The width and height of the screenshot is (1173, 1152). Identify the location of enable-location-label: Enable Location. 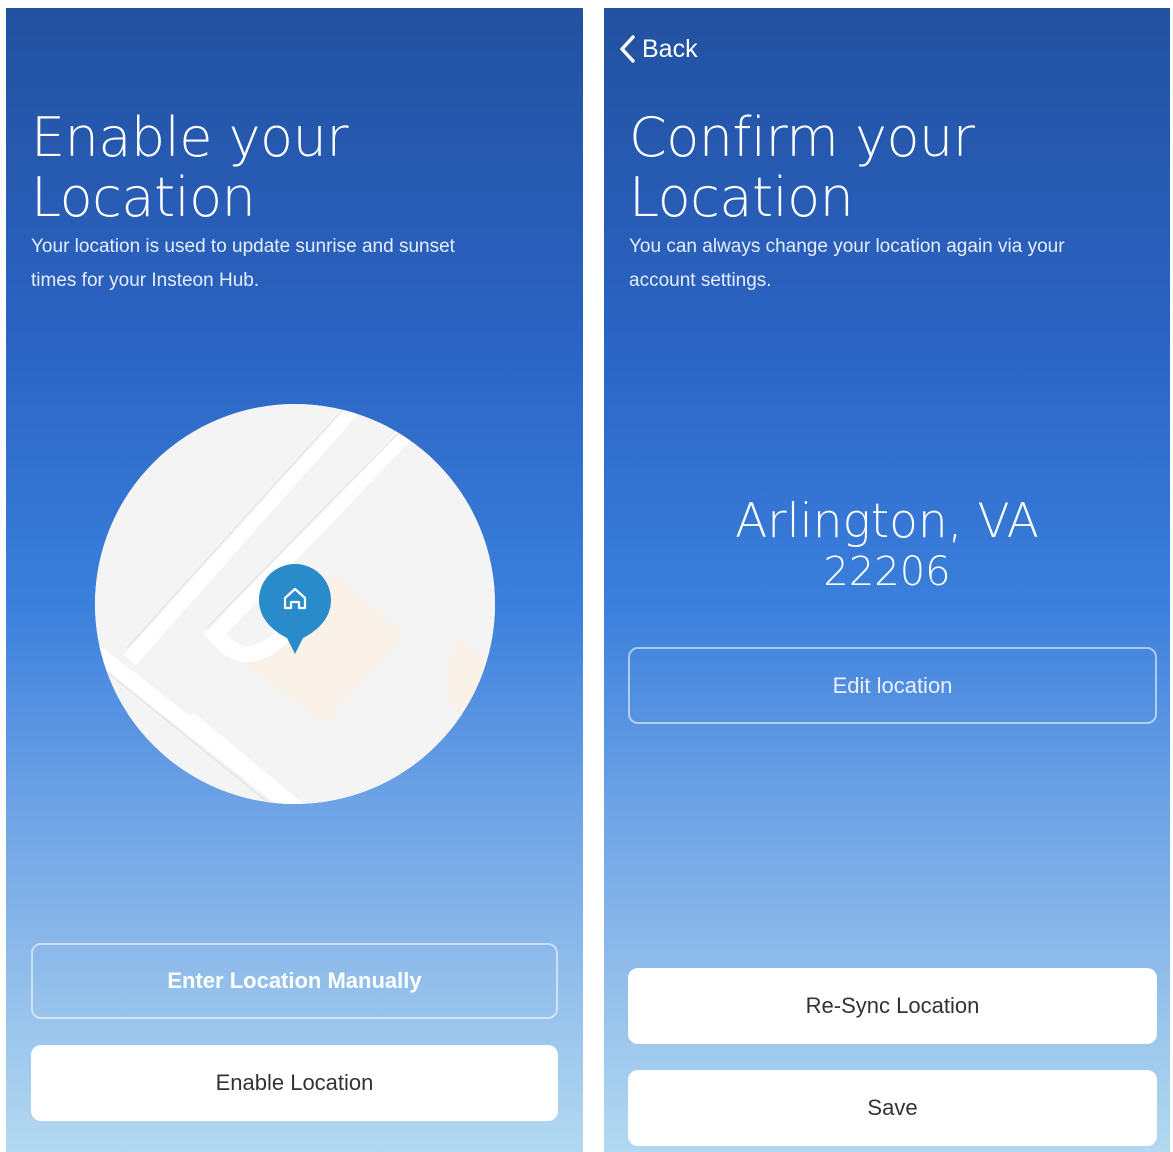
(294, 1082).